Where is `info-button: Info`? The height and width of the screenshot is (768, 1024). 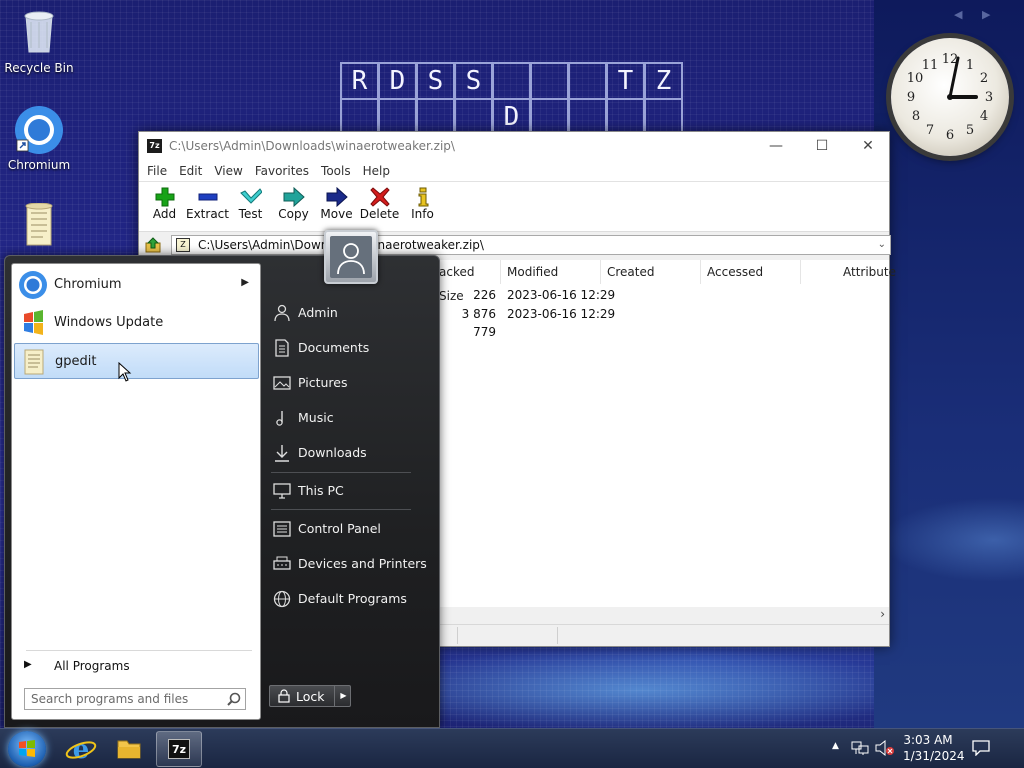
info-button: Info is located at coordinates (422, 206).